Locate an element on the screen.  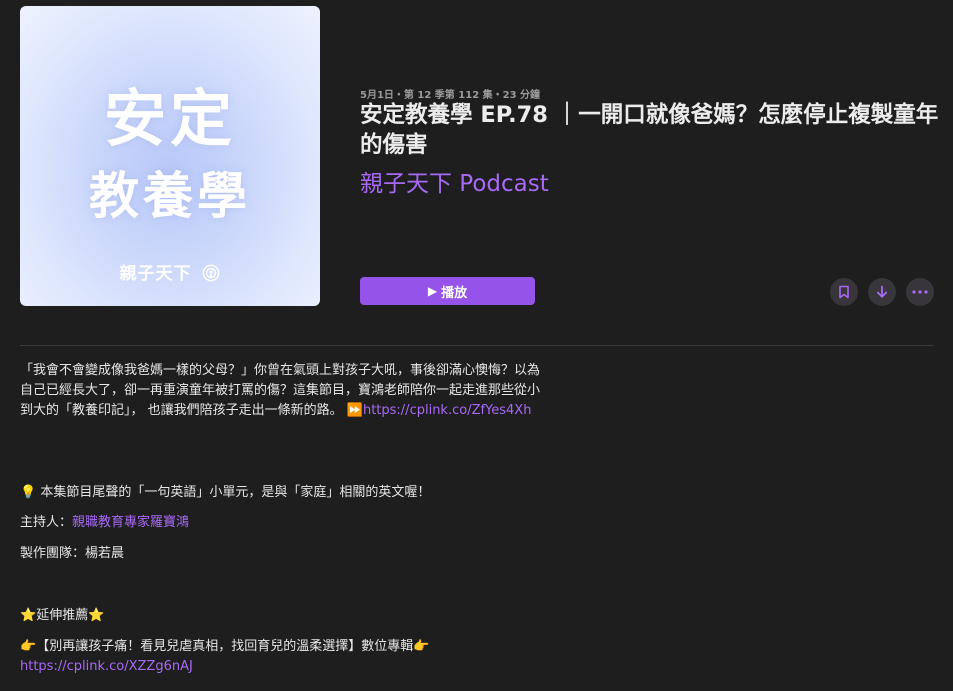
episode-title: 安定教養學 EP.78 ｜一開口就像爸媽？怎麼停止複製童年的傷害 is located at coordinates (649, 130).